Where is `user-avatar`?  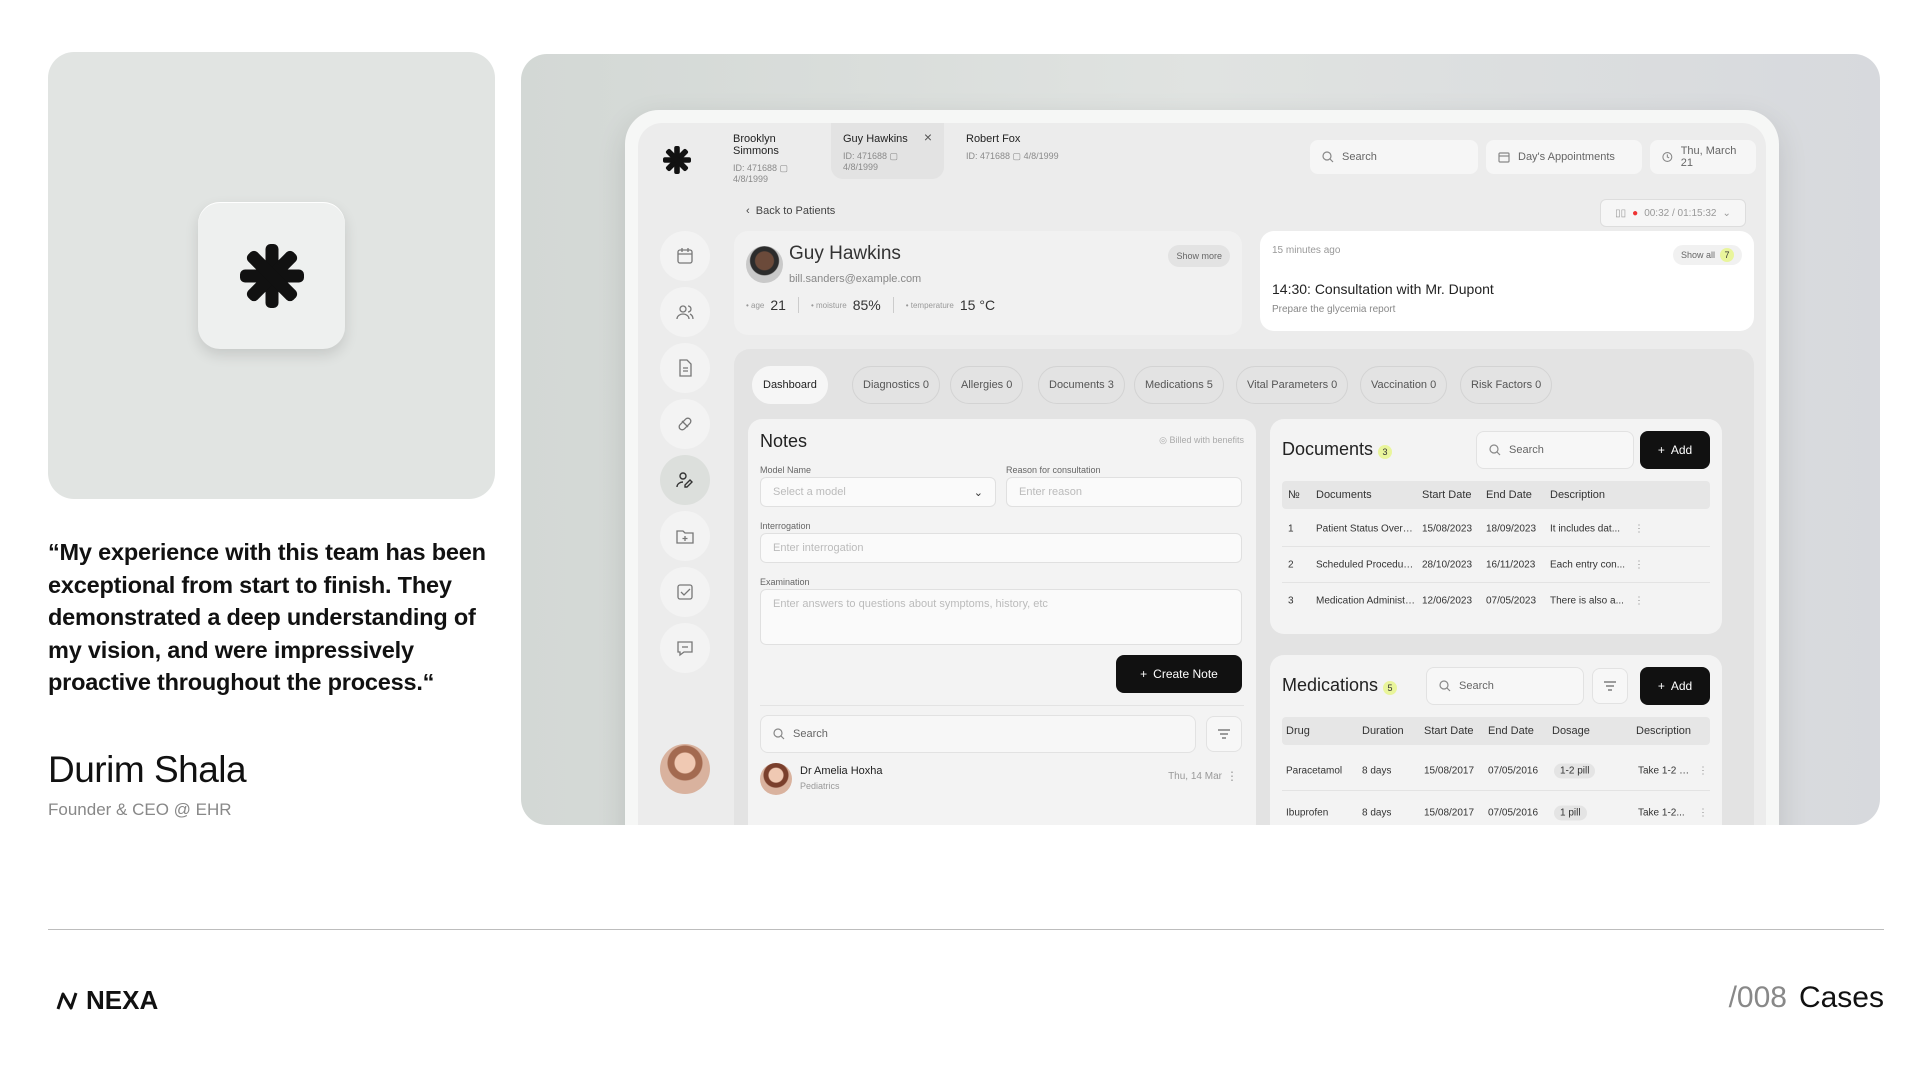 user-avatar is located at coordinates (685, 769).